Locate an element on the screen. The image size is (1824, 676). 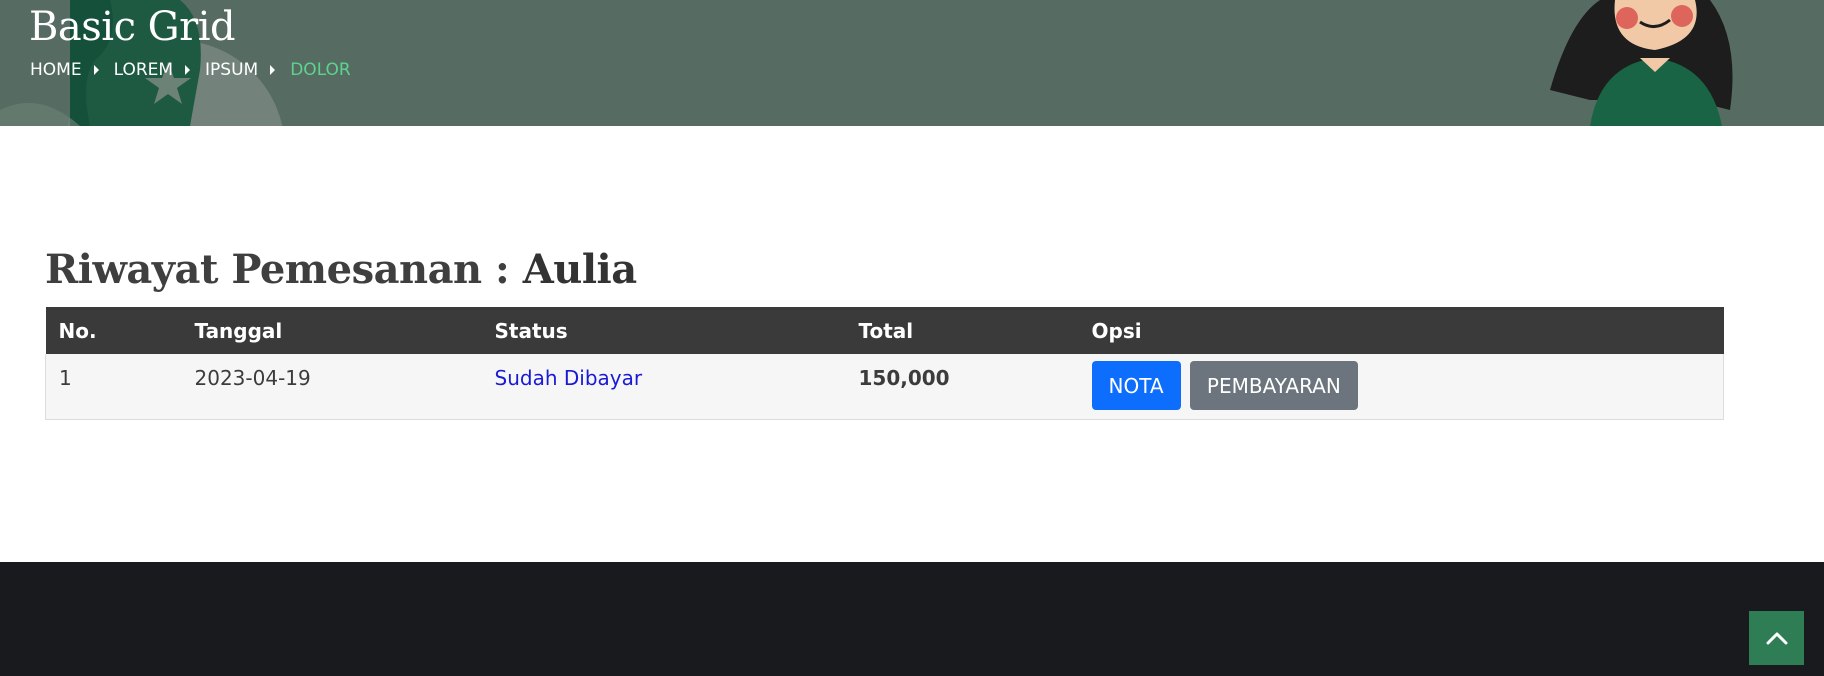
cell-status: Sudah Dibayar is located at coordinates (663, 387).